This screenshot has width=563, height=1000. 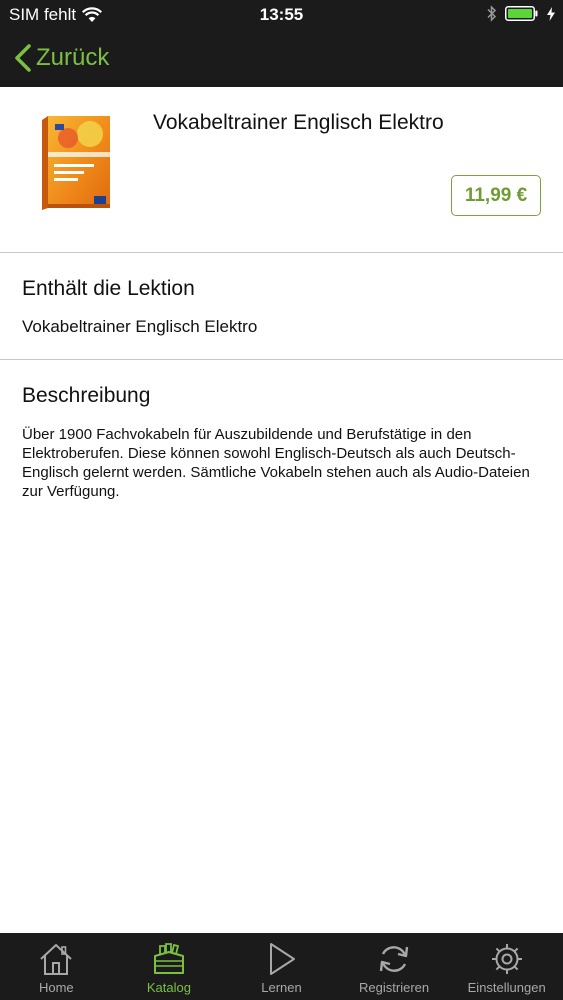 What do you see at coordinates (298, 122) in the screenshot?
I see `product-title: Vokabeltrainer Englisch Elektro` at bounding box center [298, 122].